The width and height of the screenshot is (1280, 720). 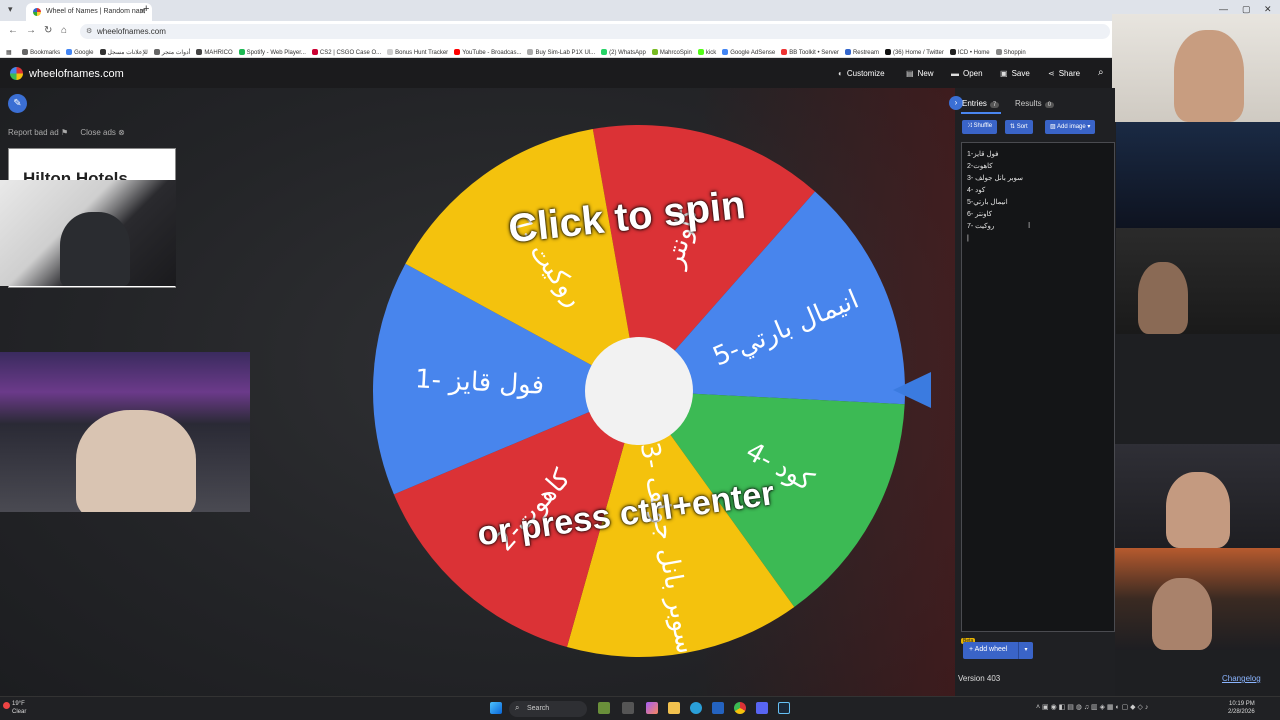 What do you see at coordinates (127, 53) in the screenshot?
I see `bookmark-label: للإعلانات مسجل` at bounding box center [127, 53].